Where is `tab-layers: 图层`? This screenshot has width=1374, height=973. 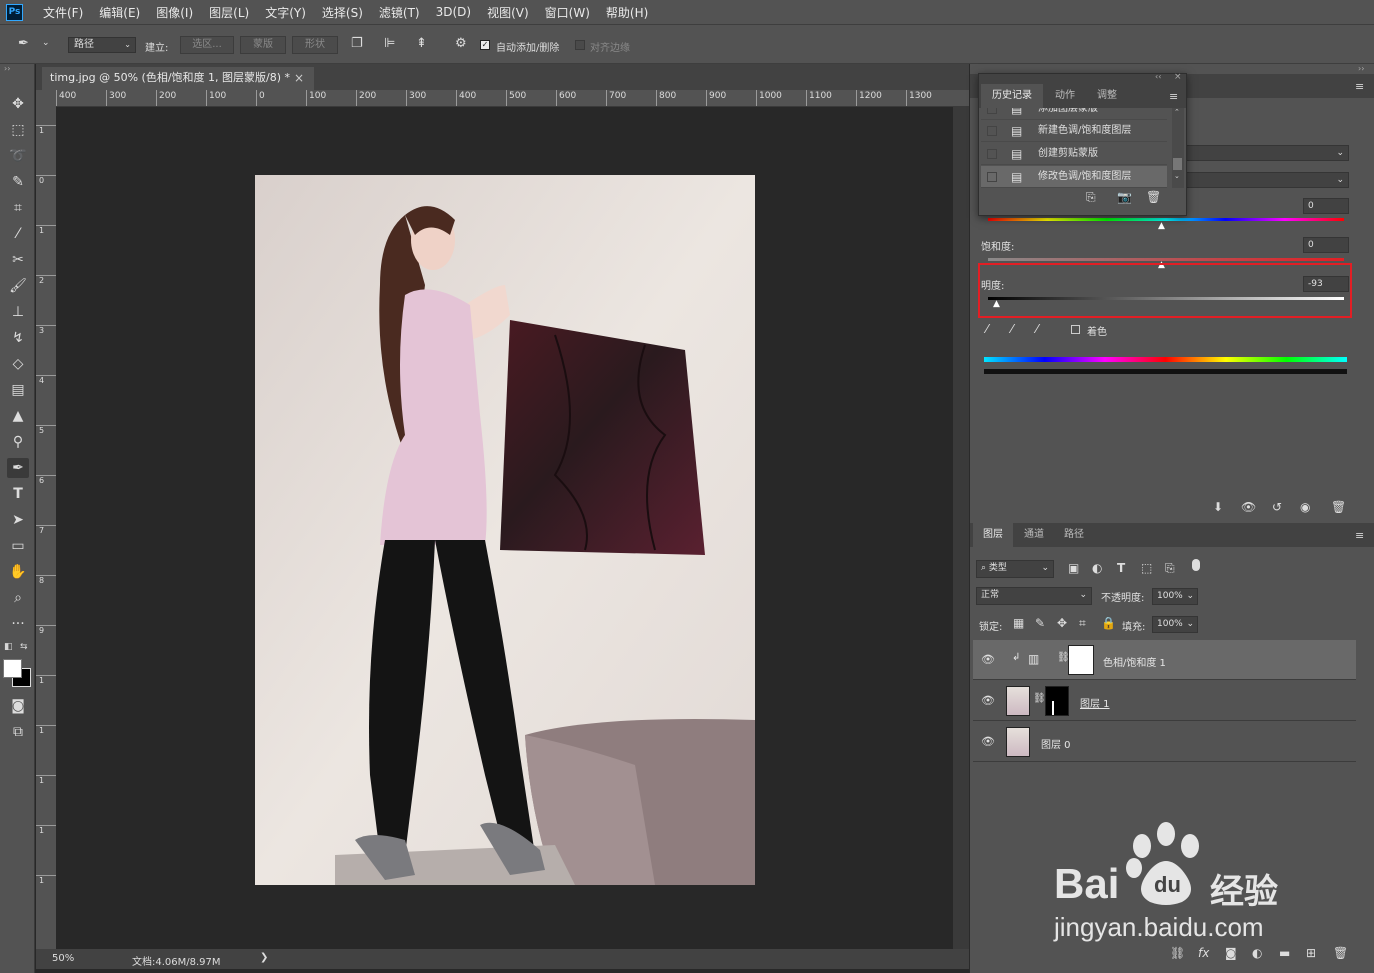 tab-layers: 图层 is located at coordinates (993, 535).